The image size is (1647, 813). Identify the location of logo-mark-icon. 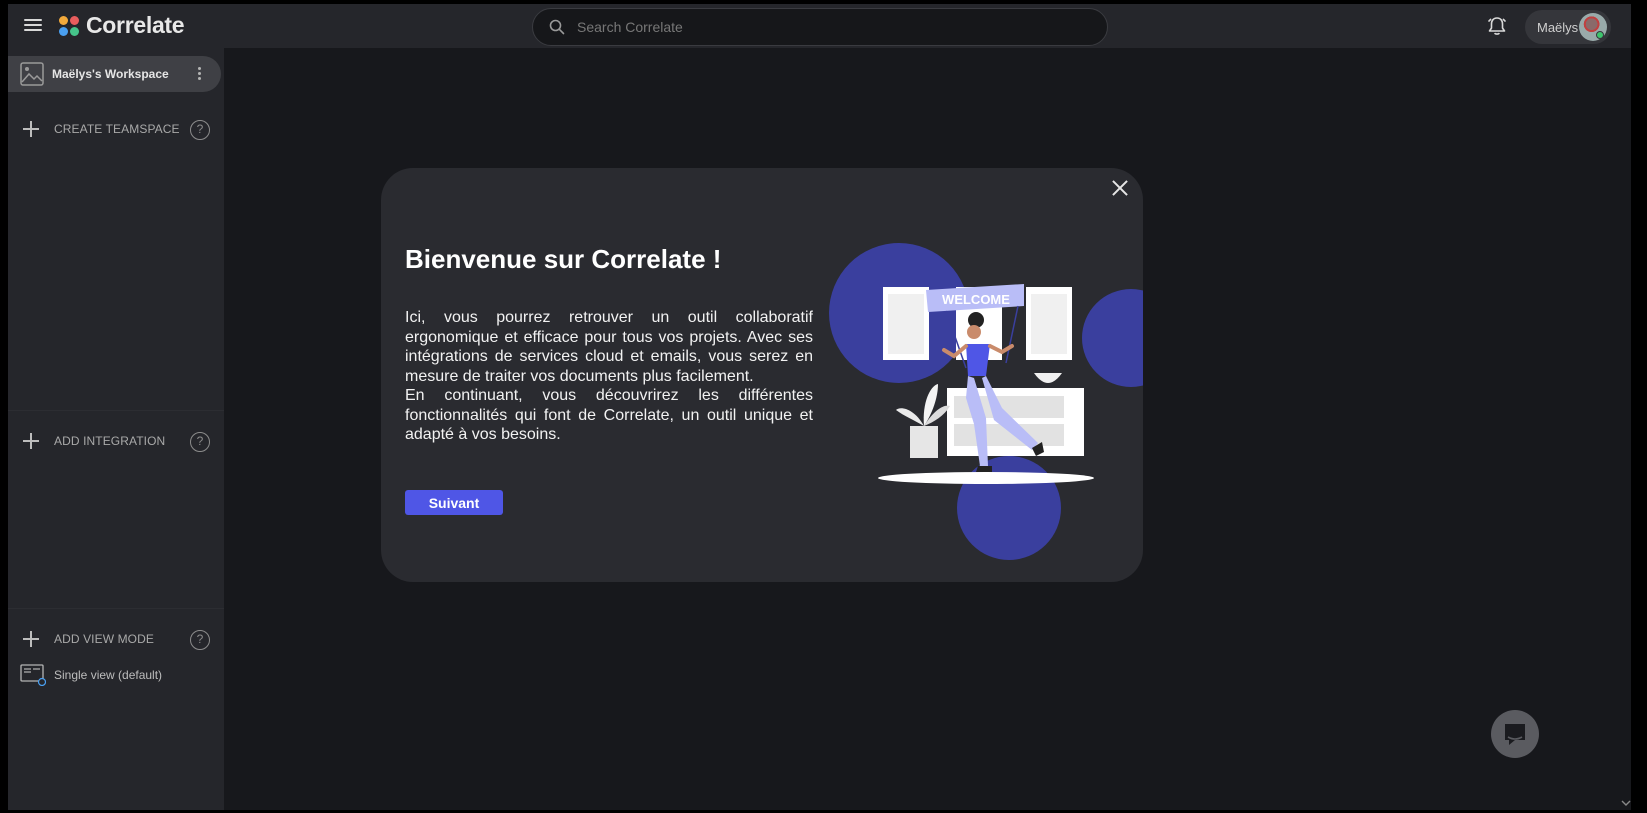
(69, 26).